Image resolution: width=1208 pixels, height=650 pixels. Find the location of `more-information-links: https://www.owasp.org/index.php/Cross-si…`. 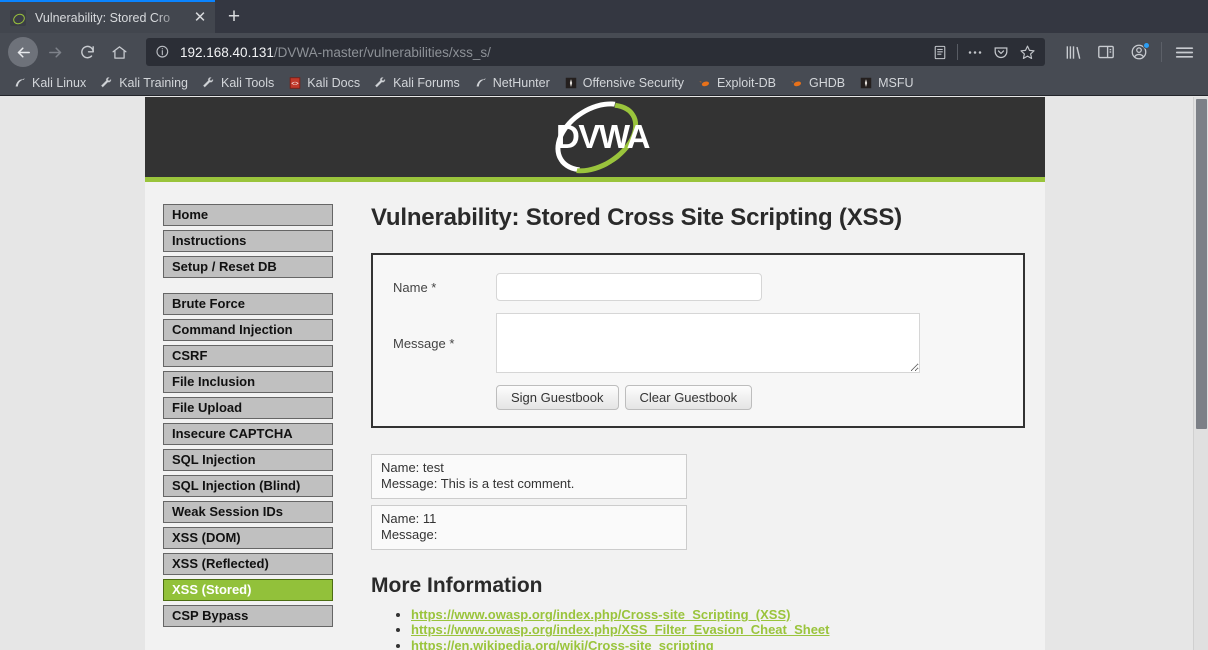

more-information-links: https://www.owasp.org/index.php/Cross-si… is located at coordinates (698, 628).